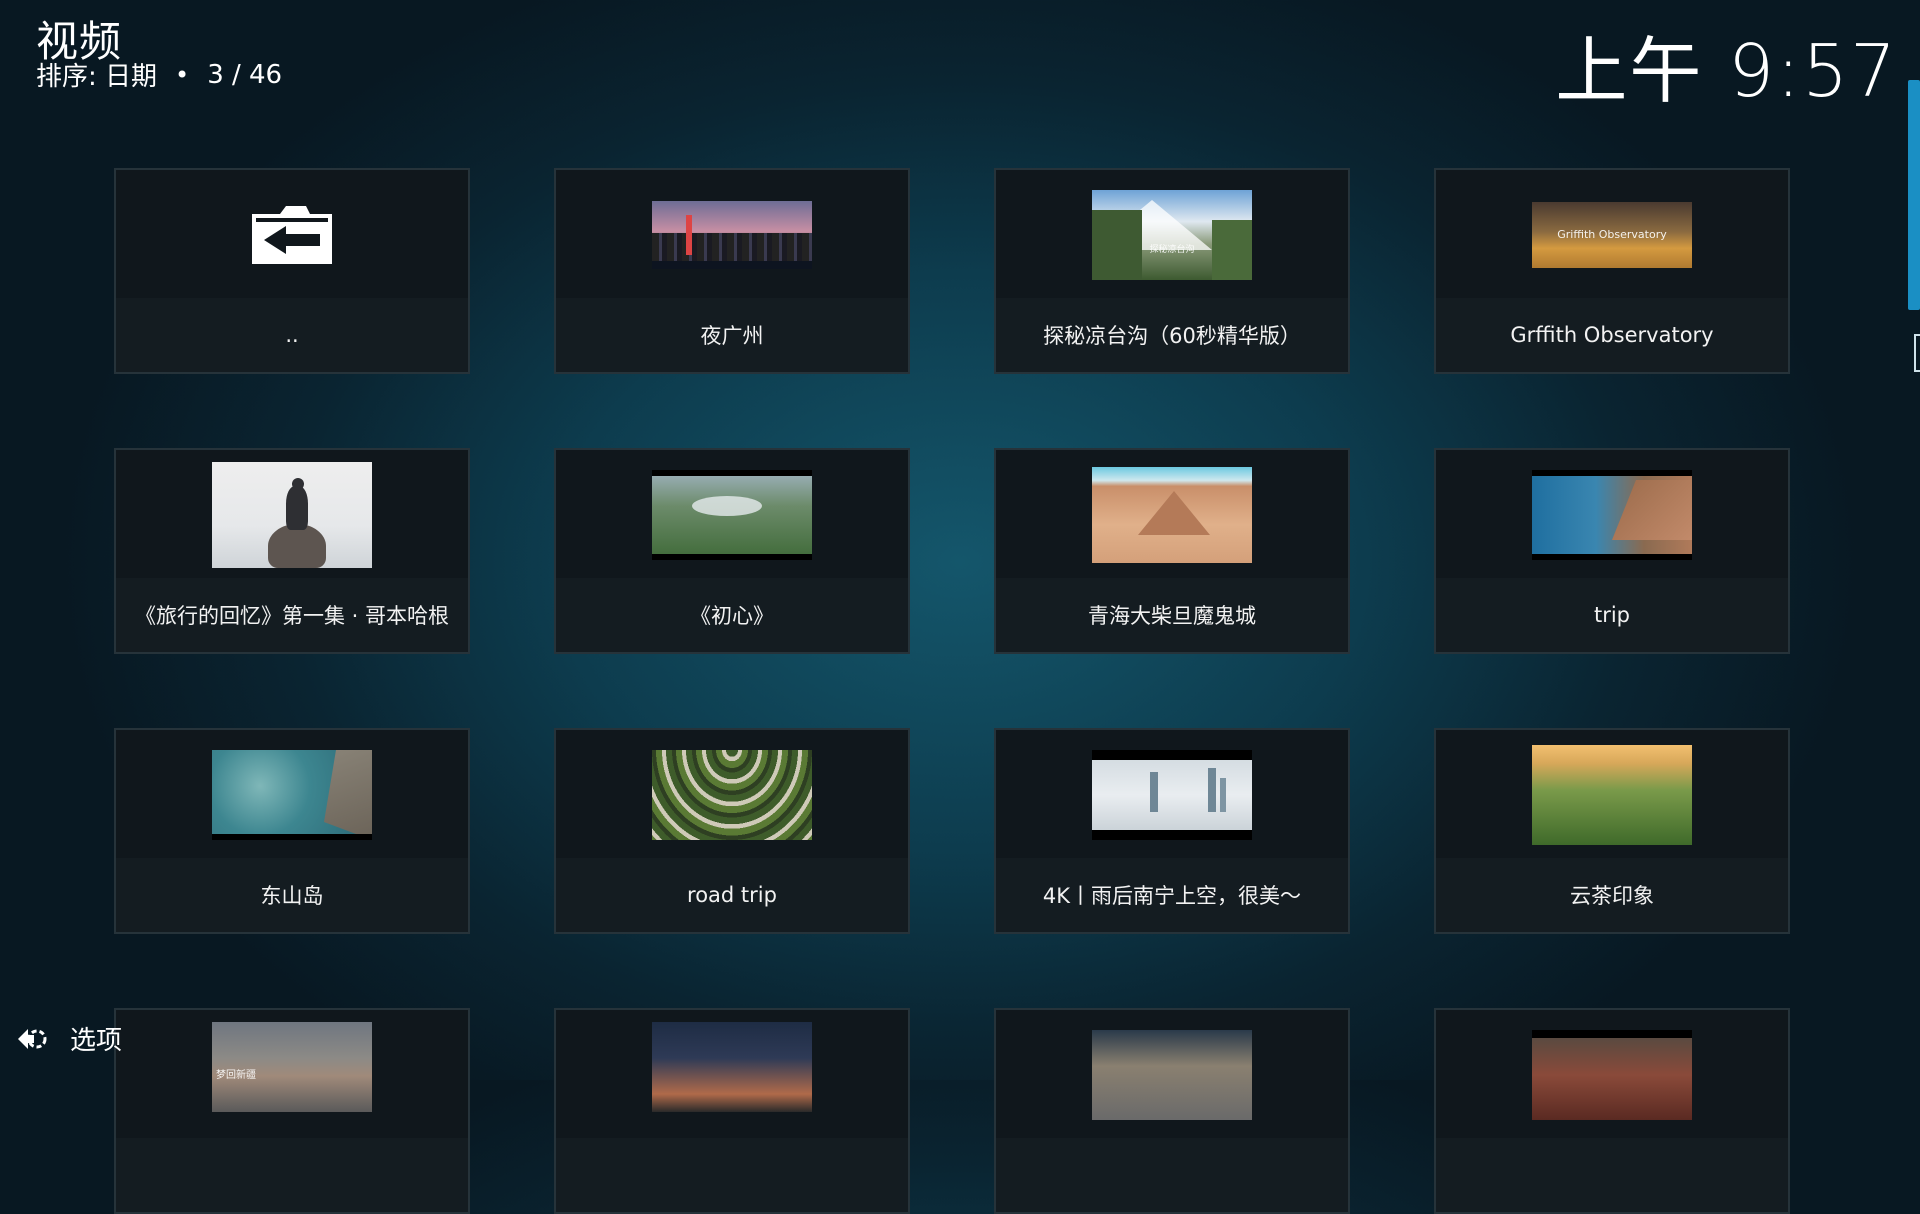 The width and height of the screenshot is (1920, 1214). I want to click on tile-label: 《旅行的回忆》第一集 · 哥本哈根, so click(292, 615).